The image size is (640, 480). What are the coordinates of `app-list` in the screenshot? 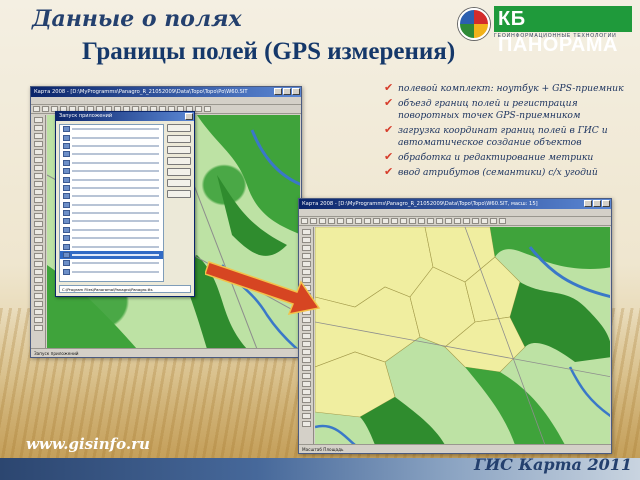 It's located at (111, 203).